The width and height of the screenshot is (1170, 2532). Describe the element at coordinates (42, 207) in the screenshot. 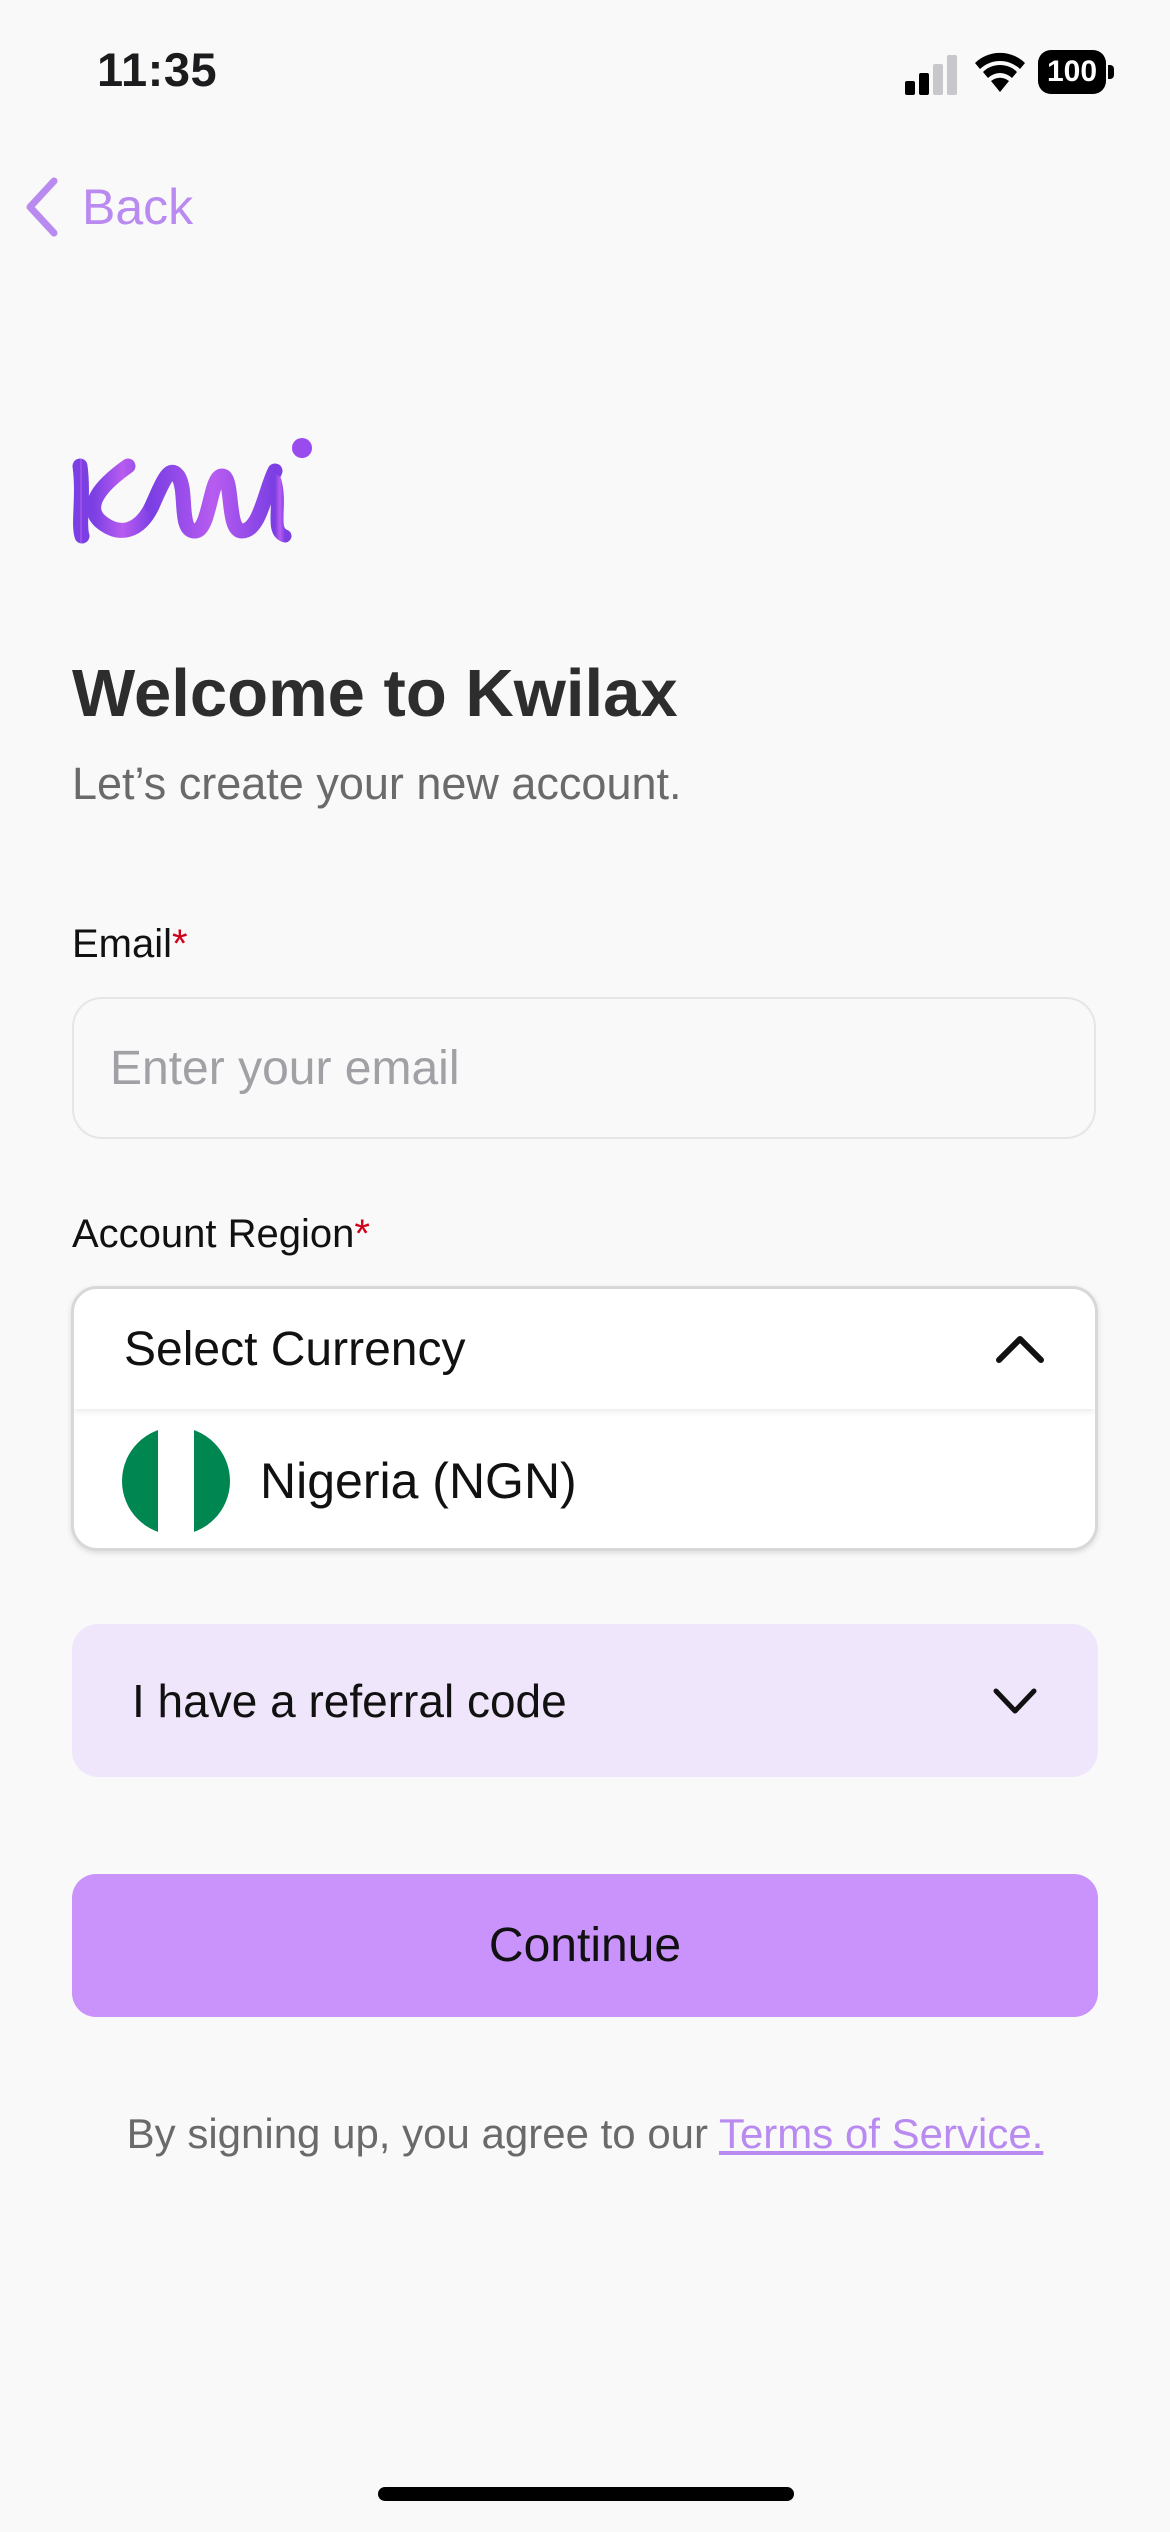

I see `chevron-left-icon` at that location.